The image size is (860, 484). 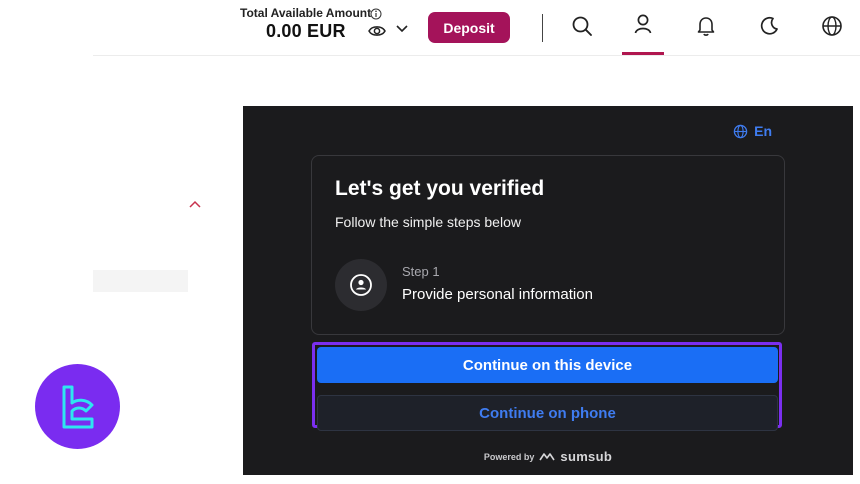 What do you see at coordinates (643, 24) in the screenshot?
I see `user-icon` at bounding box center [643, 24].